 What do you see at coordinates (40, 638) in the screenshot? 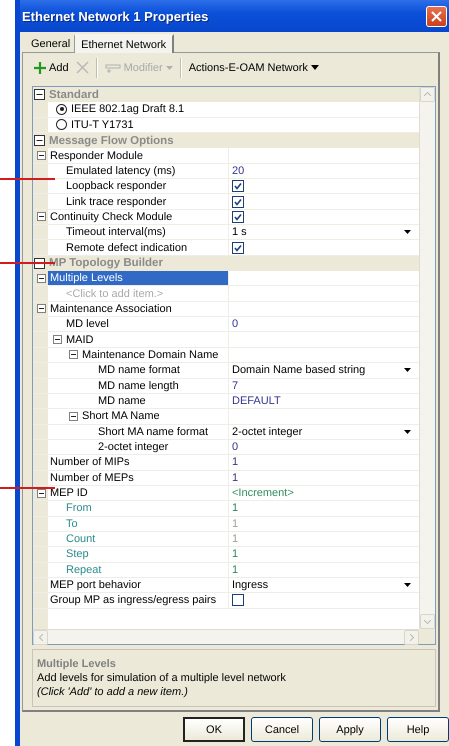
I see `chevron-left-icon` at bounding box center [40, 638].